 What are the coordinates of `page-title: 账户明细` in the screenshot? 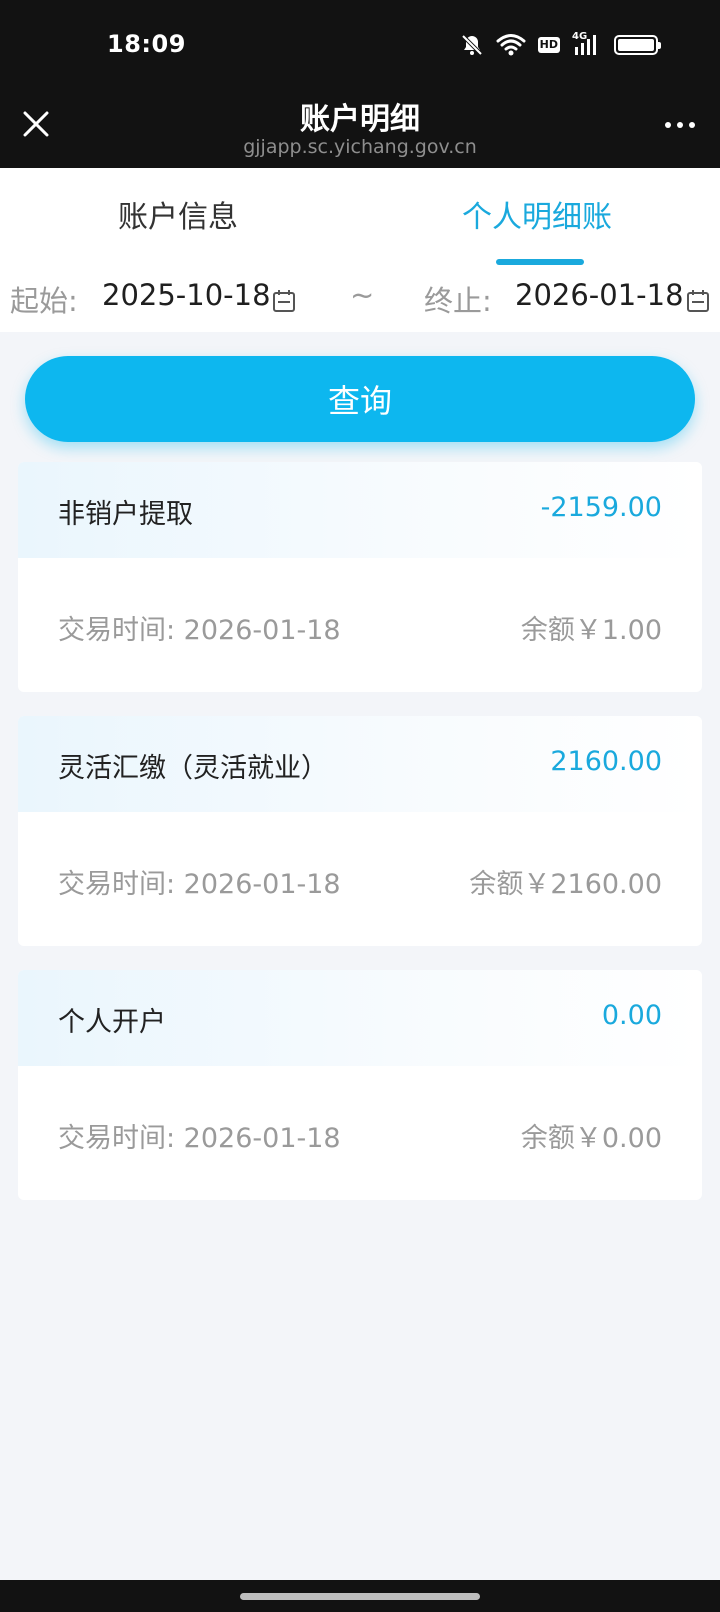 It's located at (360, 119).